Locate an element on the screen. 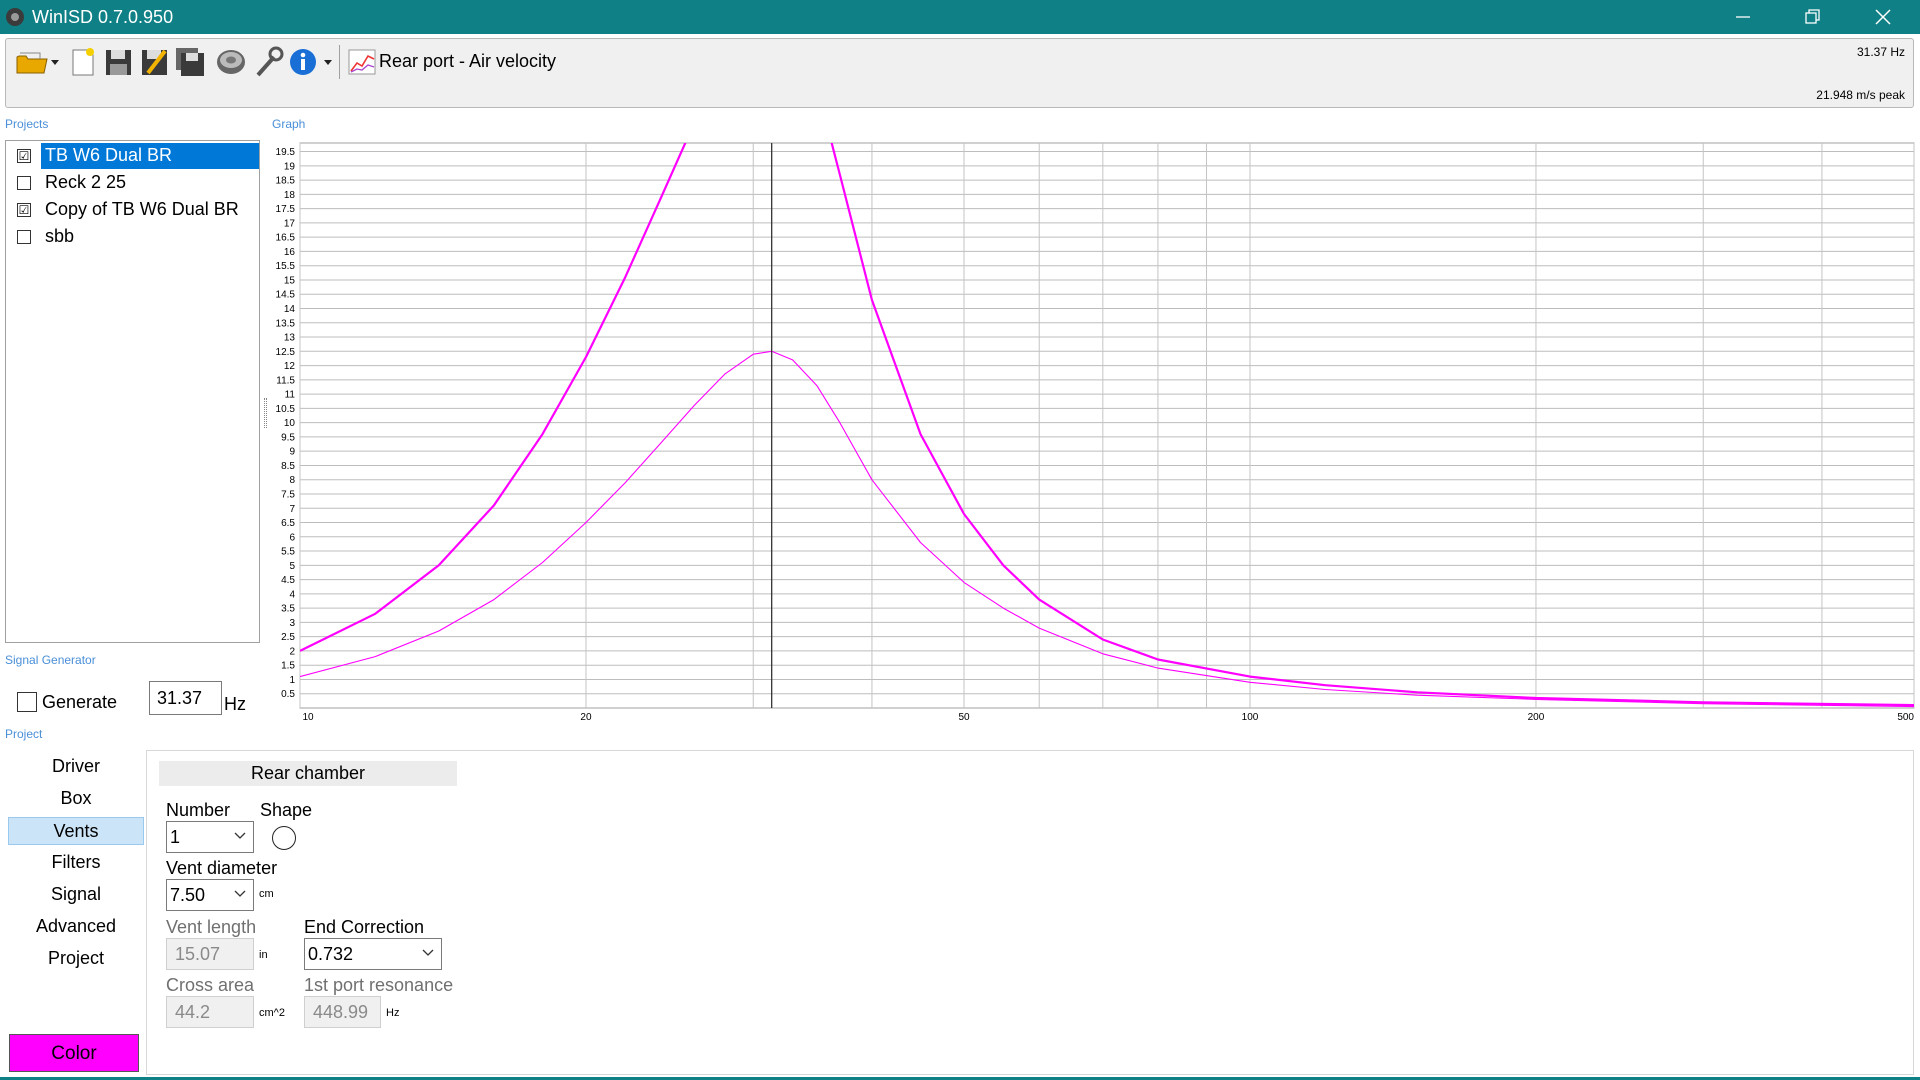 Image resolution: width=1920 pixels, height=1080 pixels. x-tick-label: 20 is located at coordinates (586, 716).